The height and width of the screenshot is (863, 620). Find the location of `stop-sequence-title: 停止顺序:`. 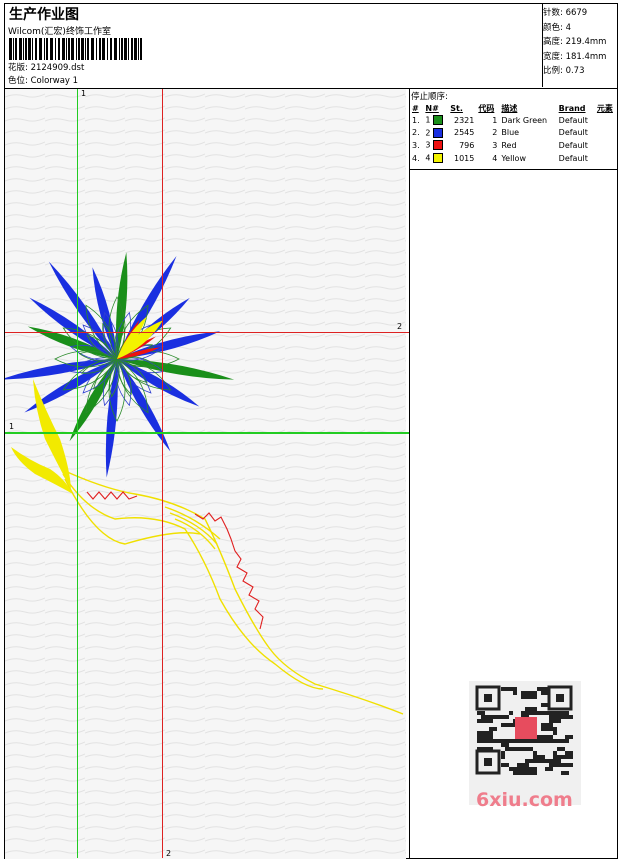

stop-sequence-title: 停止顺序: is located at coordinates (429, 97).